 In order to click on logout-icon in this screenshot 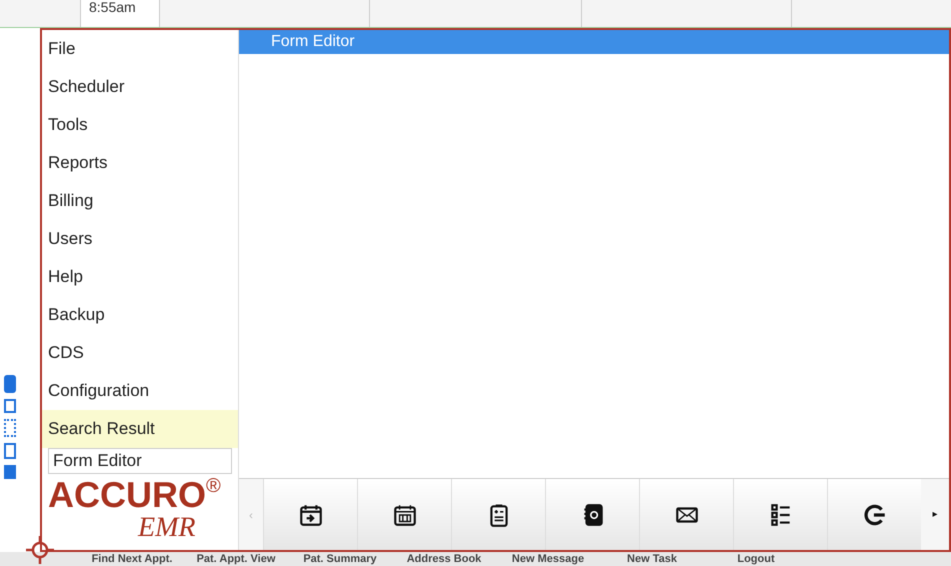, I will do `click(875, 515)`.